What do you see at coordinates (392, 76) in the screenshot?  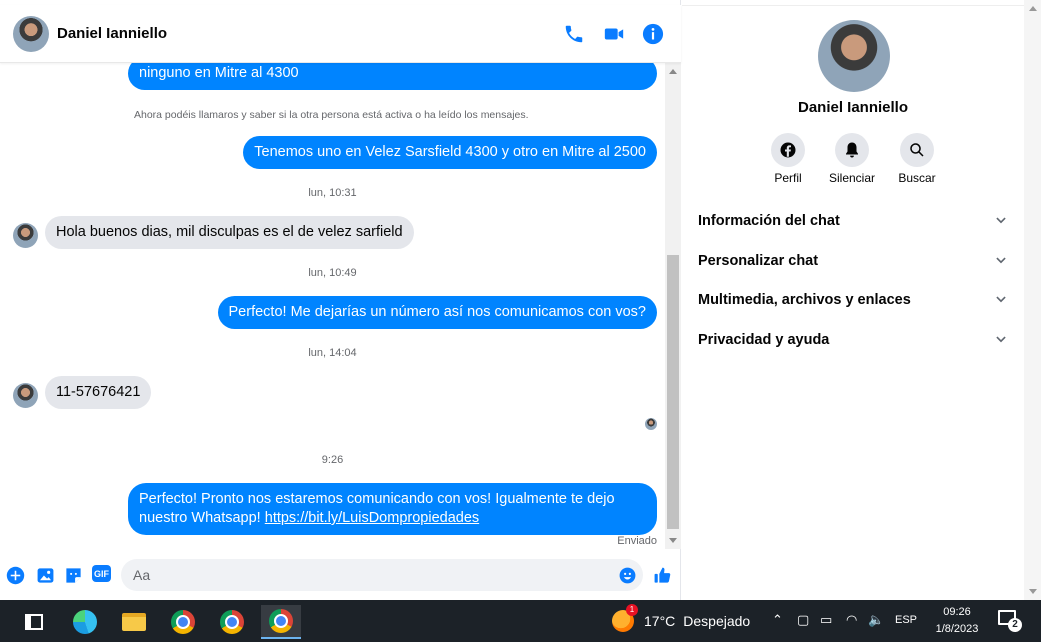 I see `outgoing-message: ninguno en Mitre al 4300` at bounding box center [392, 76].